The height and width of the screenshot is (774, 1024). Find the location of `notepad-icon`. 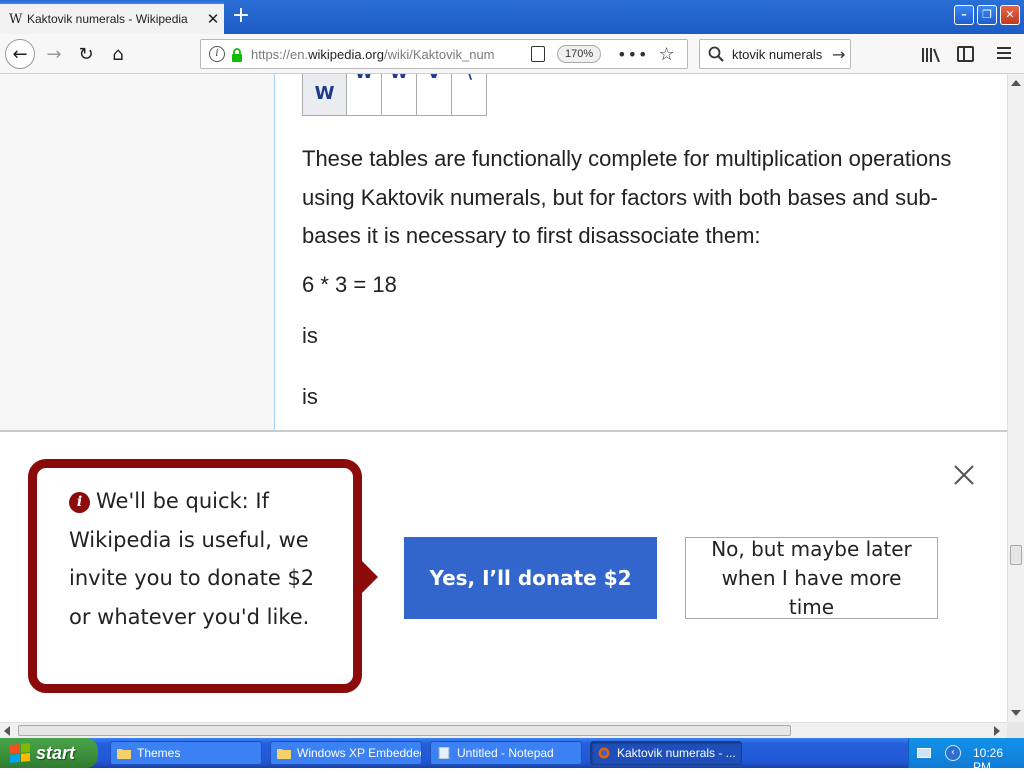

notepad-icon is located at coordinates (444, 753).